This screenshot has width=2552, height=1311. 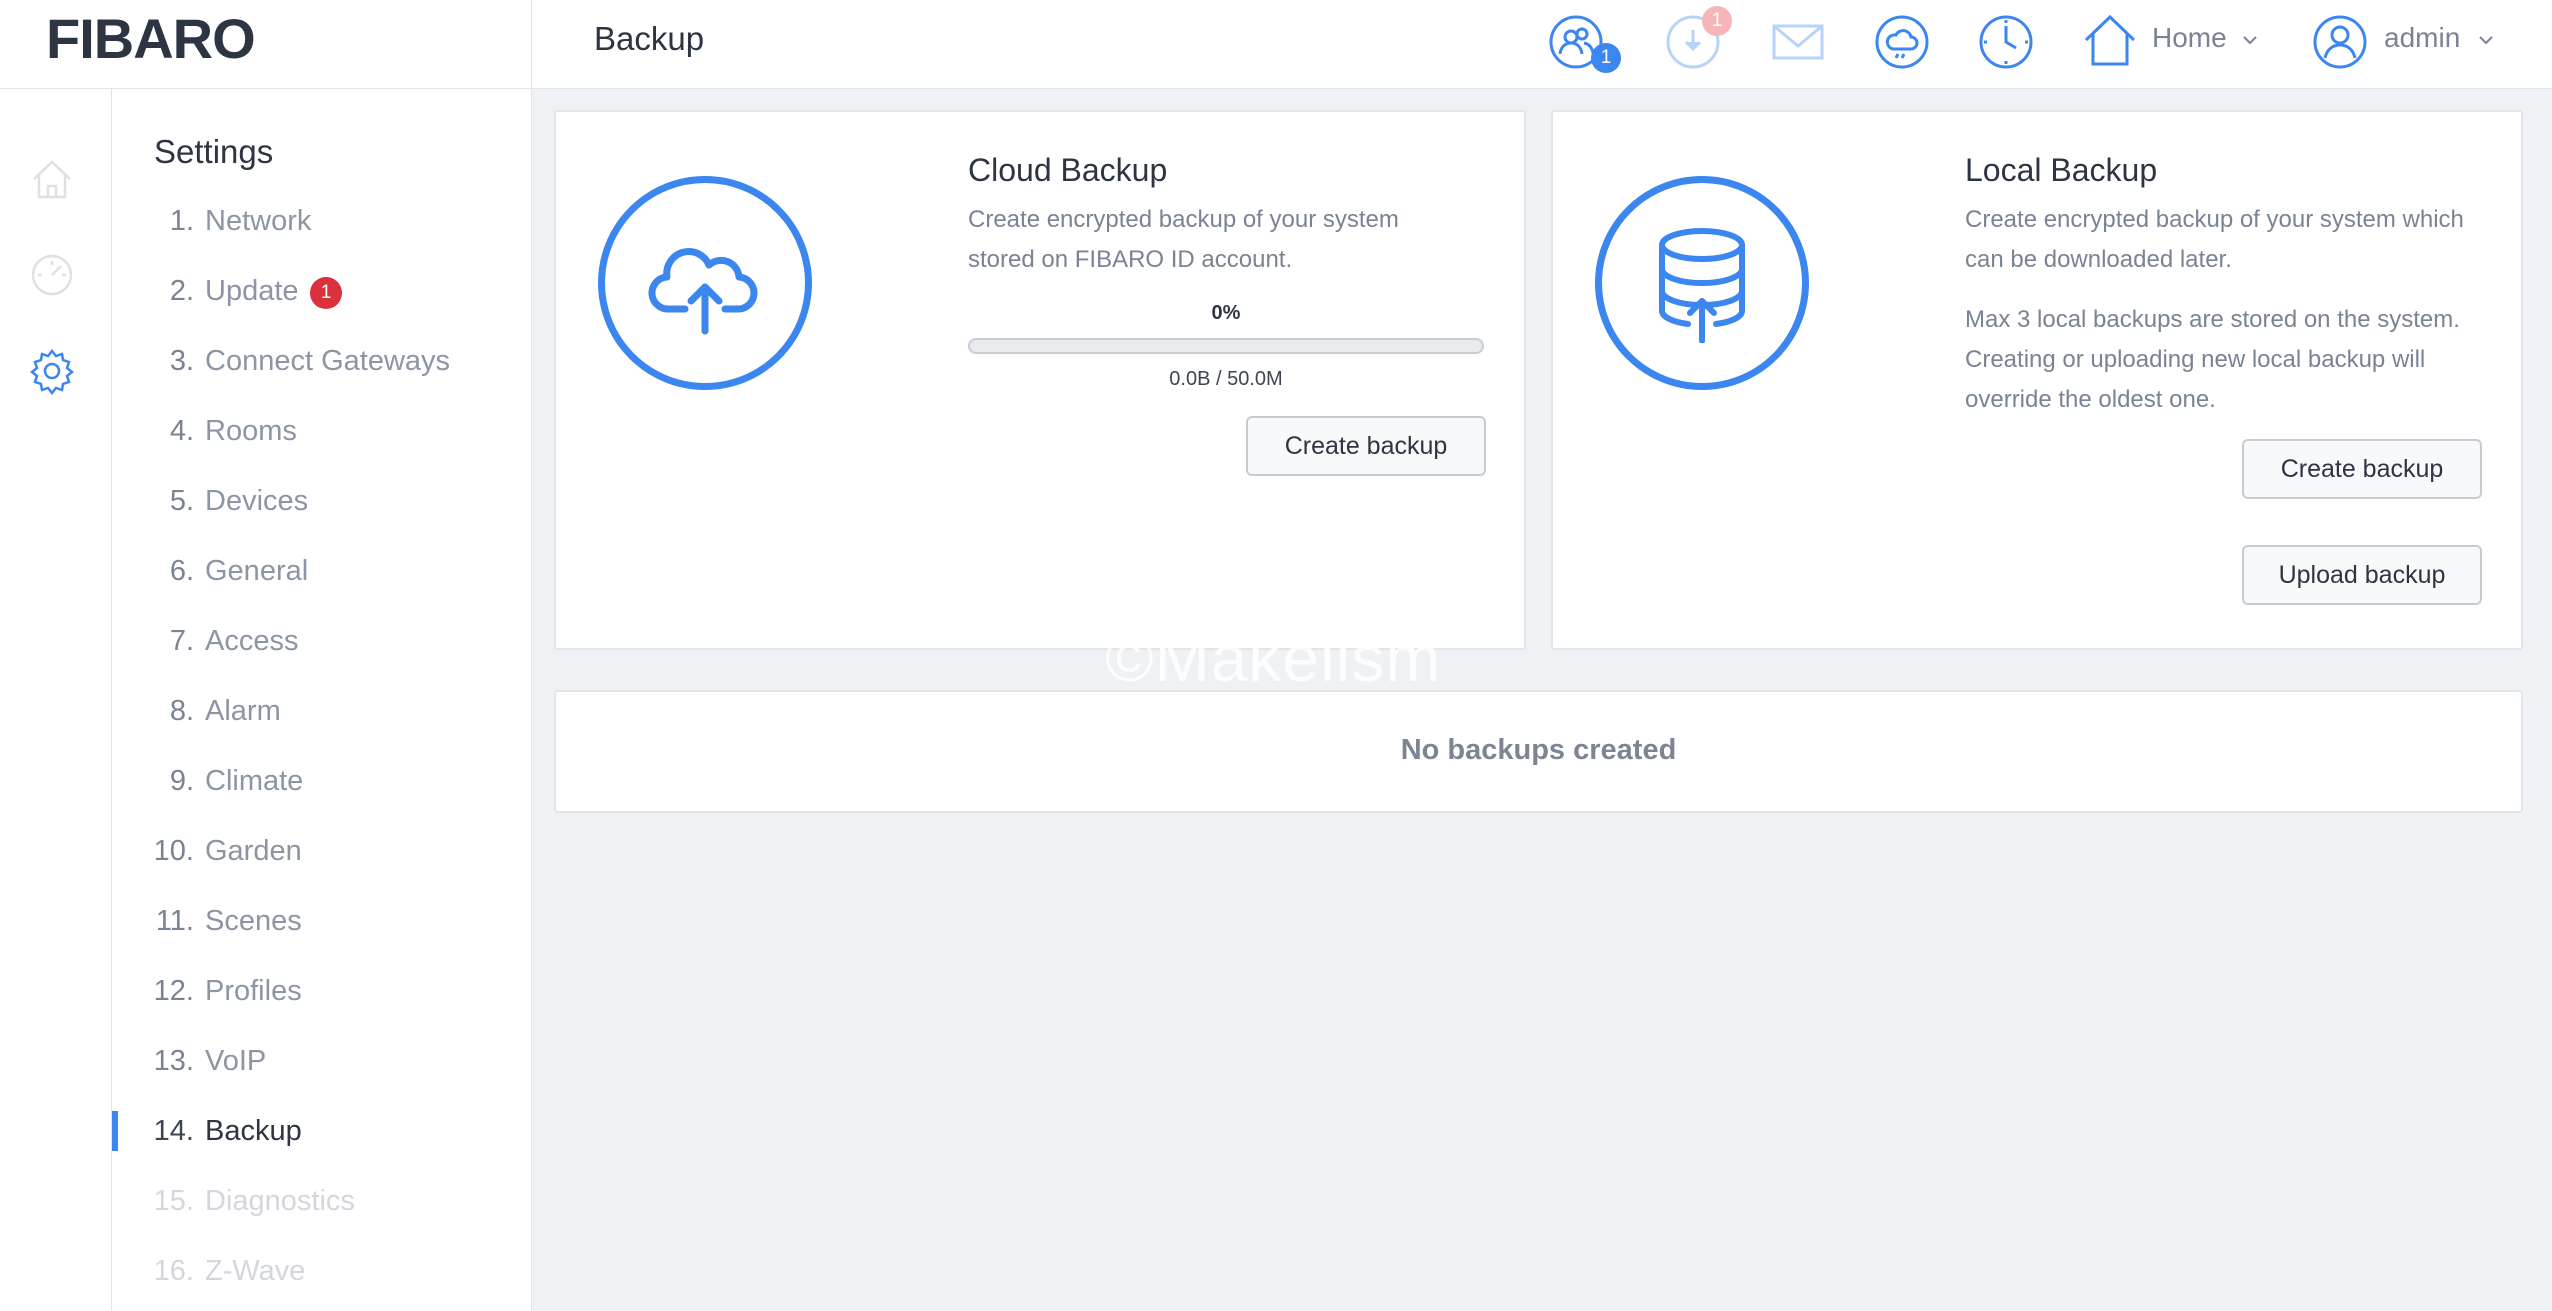 I want to click on update-badge: 1, so click(x=1717, y=21).